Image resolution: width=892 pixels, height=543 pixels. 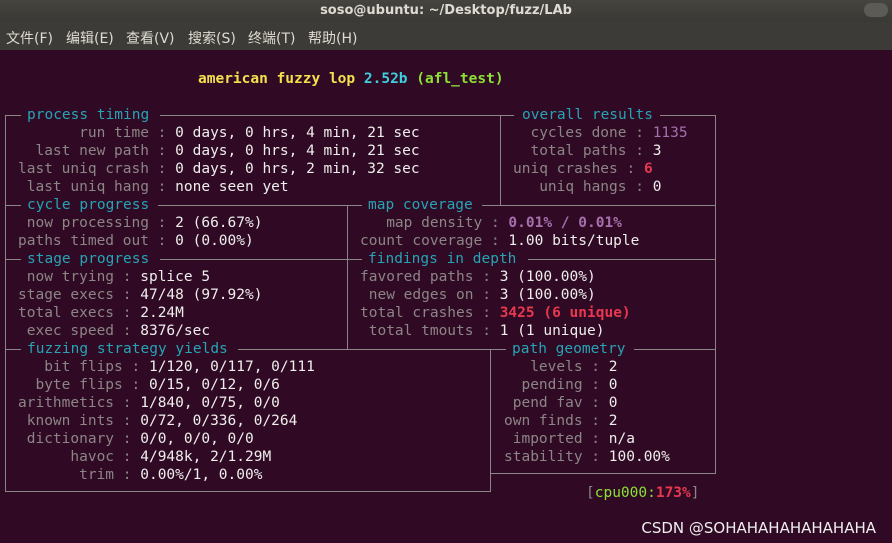 What do you see at coordinates (491, 223) in the screenshot?
I see `stat-row: map density : 0.01% / 0.01%` at bounding box center [491, 223].